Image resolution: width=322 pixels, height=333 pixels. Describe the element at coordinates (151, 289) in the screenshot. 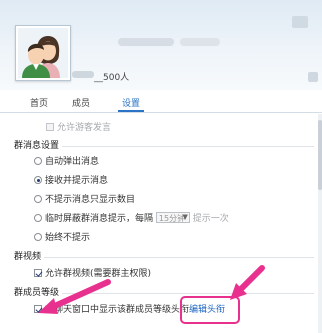

I see `annotation-arrows` at that location.